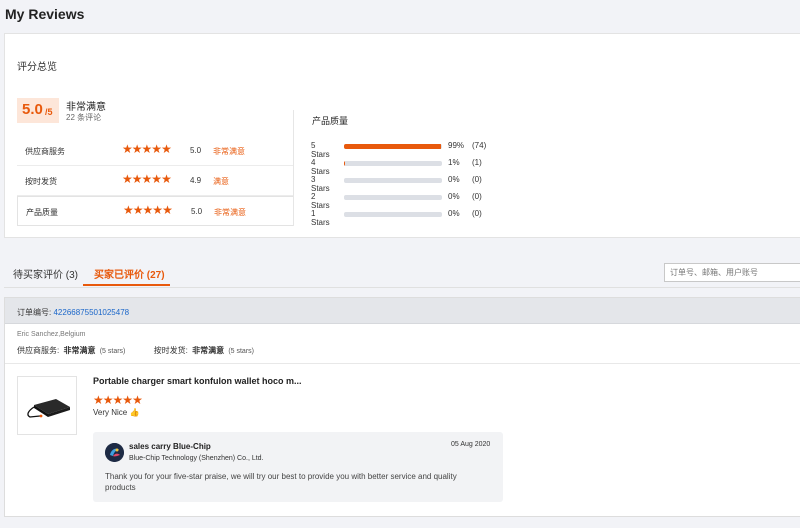  I want to click on category-row-on-time-shipping: 按时发货 ★★★★★ 4.9 满意, so click(155, 181).